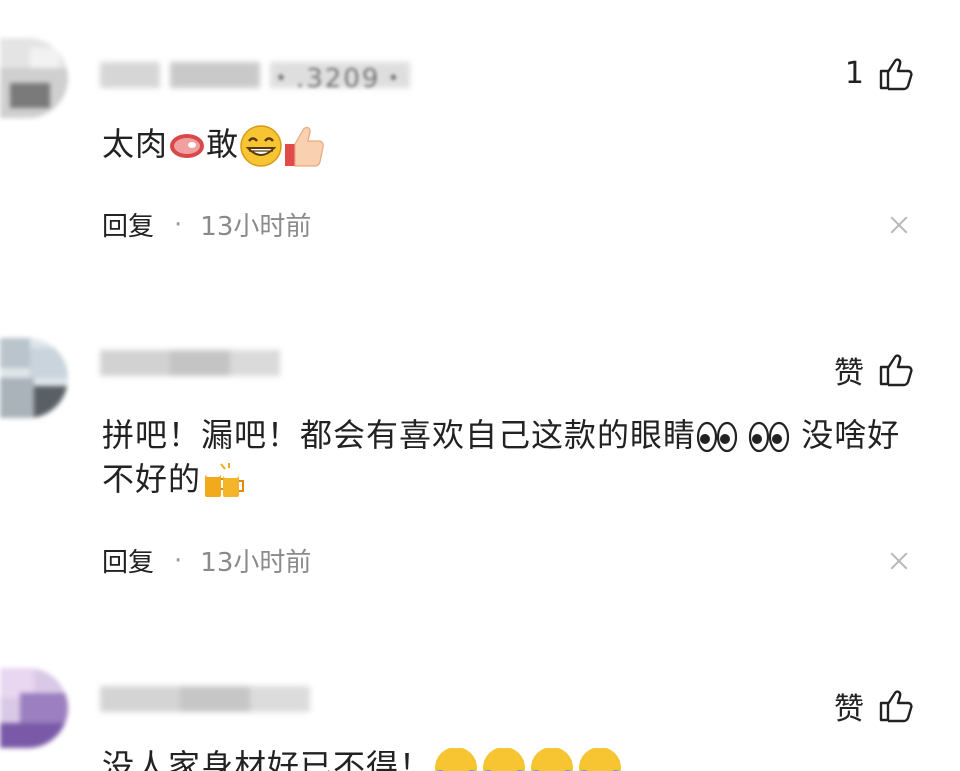 This screenshot has width=960, height=771. What do you see at coordinates (187, 146) in the screenshot?
I see `meat-emoji-icon` at bounding box center [187, 146].